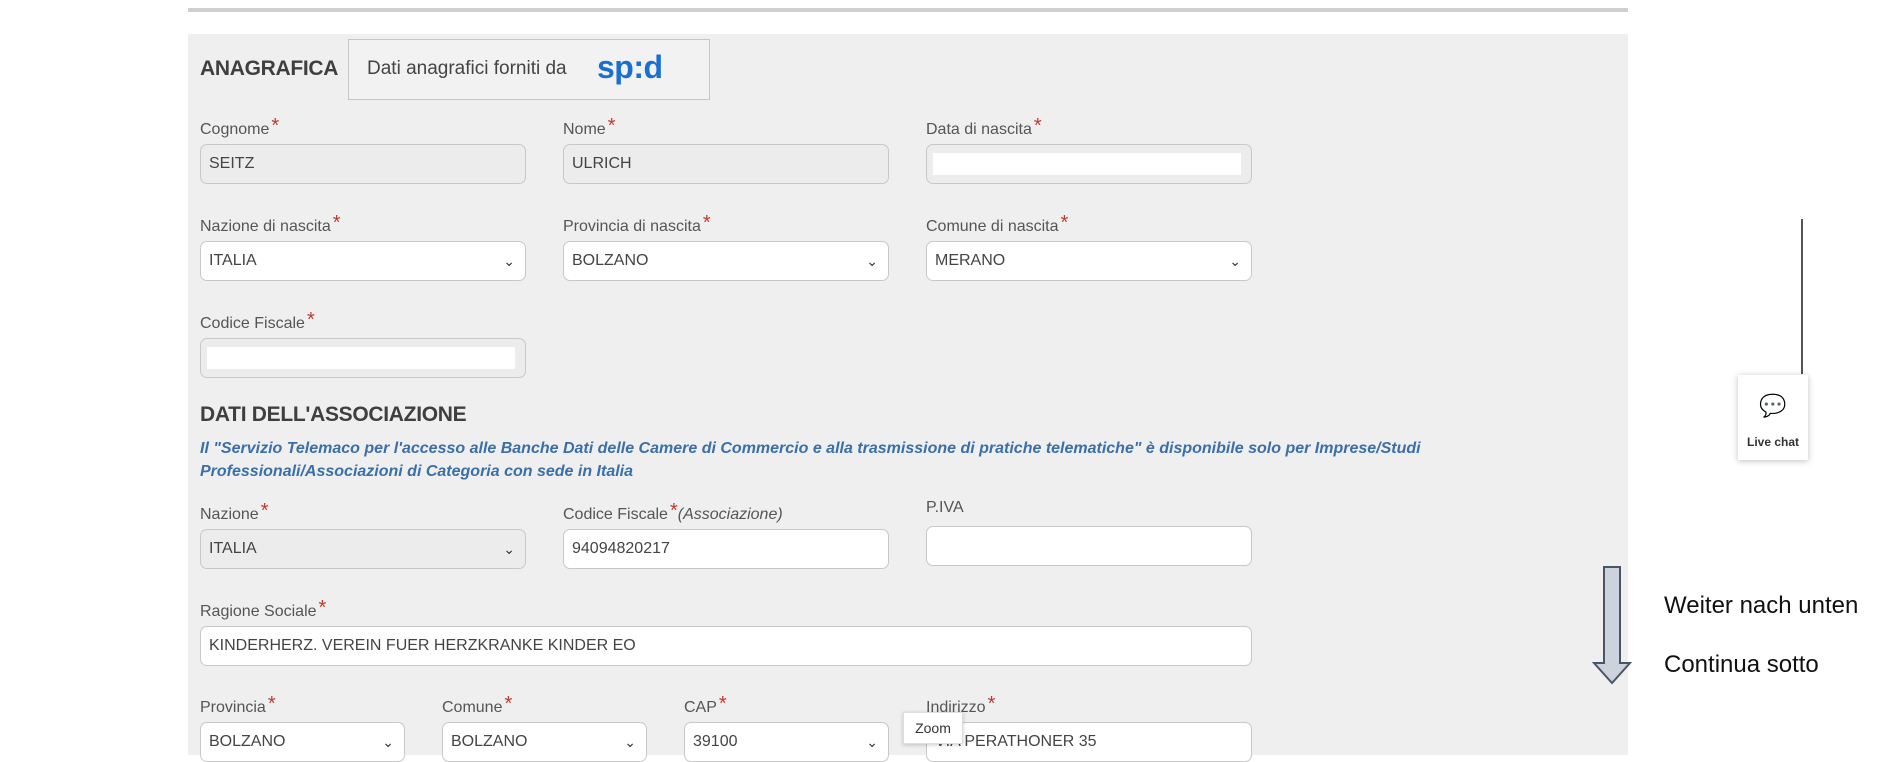  I want to click on indirizzo-field: VIA PERATHONER 35, so click(1089, 742).